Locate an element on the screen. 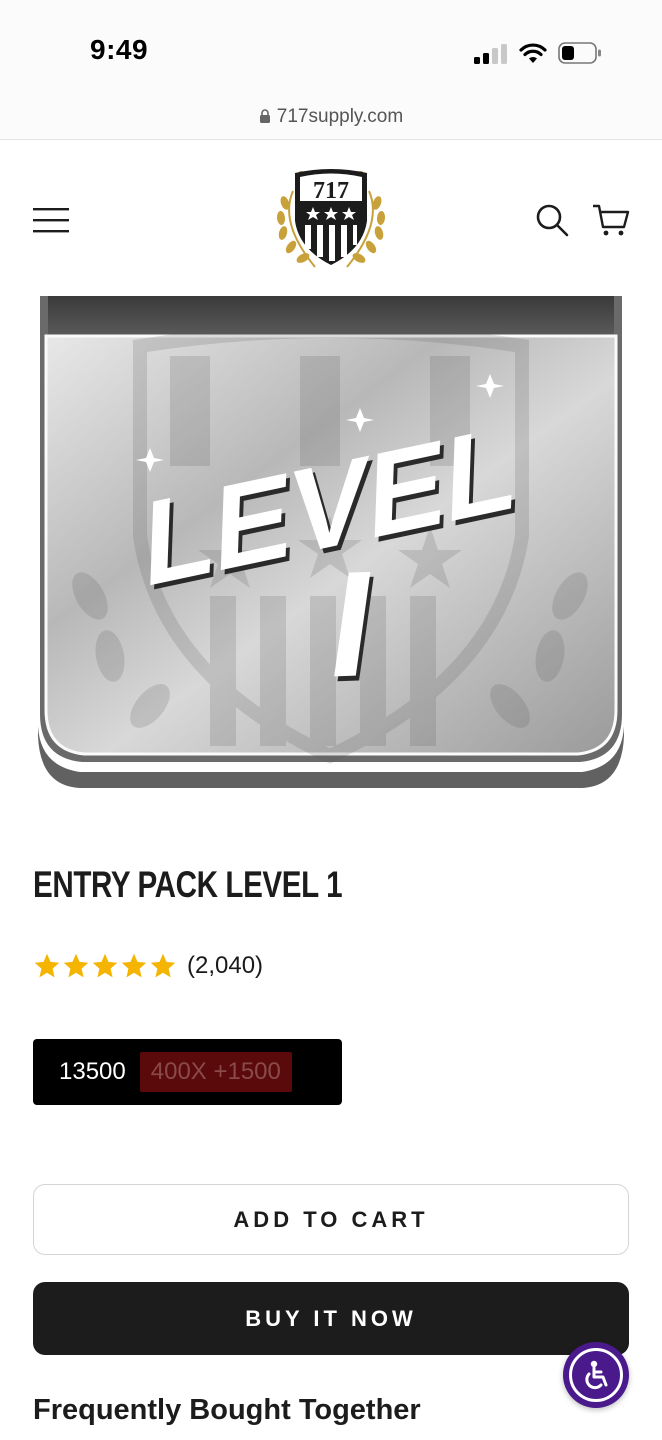 The width and height of the screenshot is (662, 1440). cellular-signal-icon is located at coordinates (491, 54).